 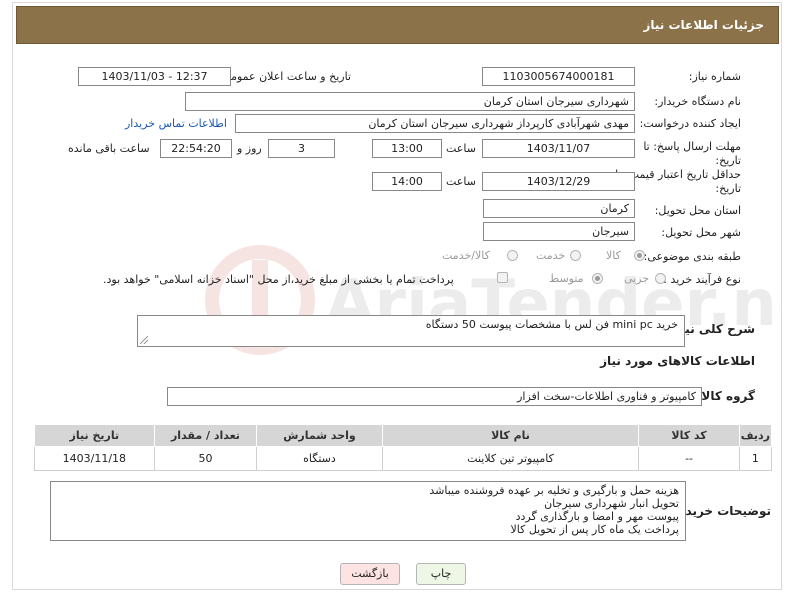 I want to click on buyer-note-line: پیوست مهر و امضا و بارگذاری گردد, so click(x=597, y=516).